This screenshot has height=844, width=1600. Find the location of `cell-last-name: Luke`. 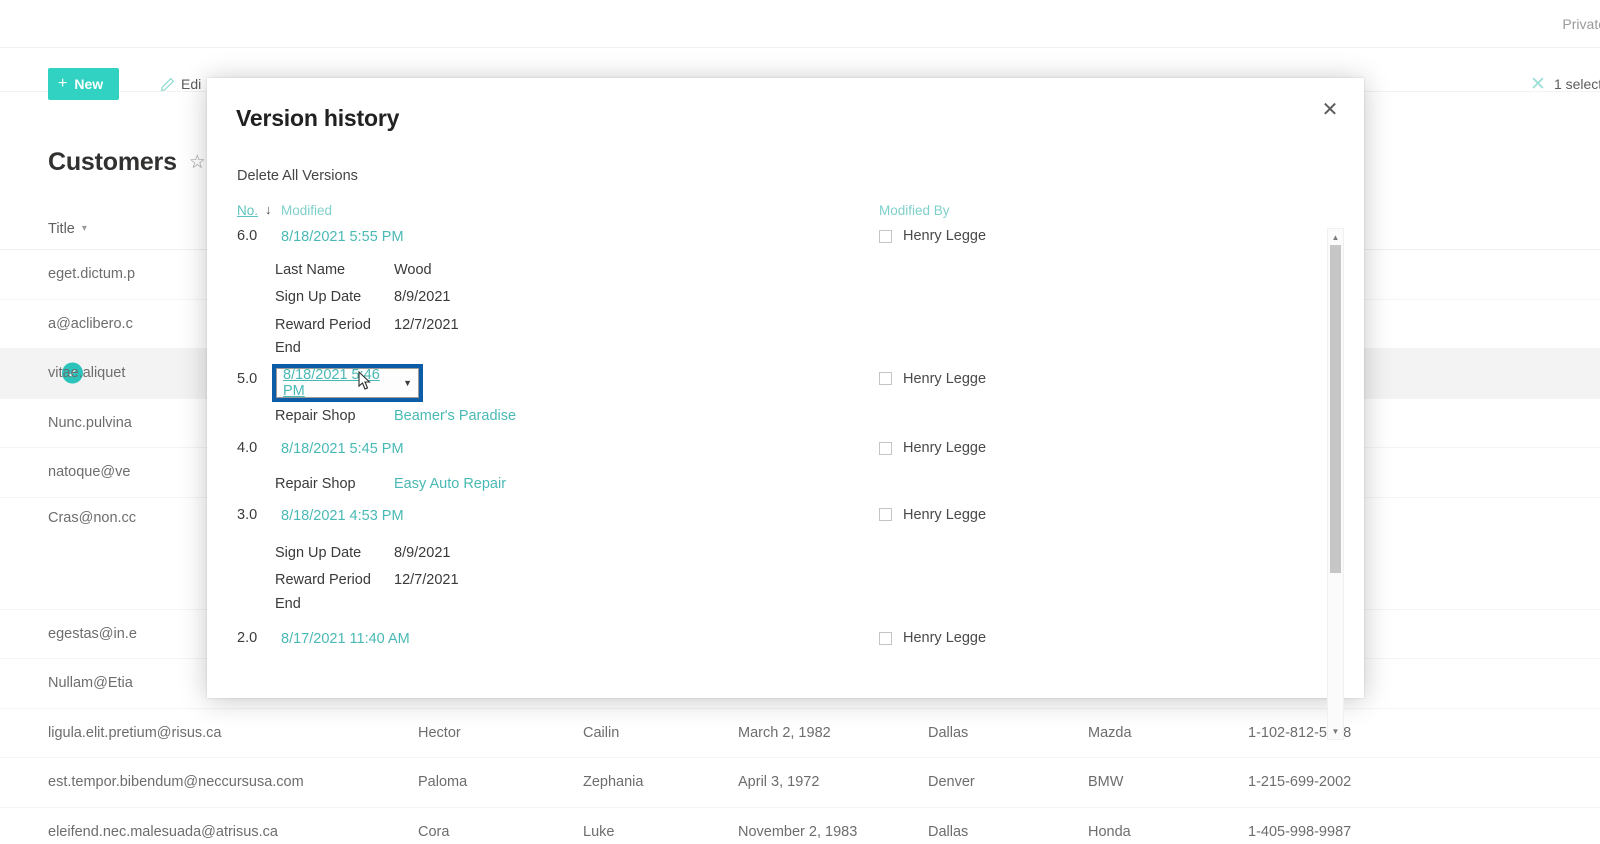

cell-last-name: Luke is located at coordinates (599, 831).